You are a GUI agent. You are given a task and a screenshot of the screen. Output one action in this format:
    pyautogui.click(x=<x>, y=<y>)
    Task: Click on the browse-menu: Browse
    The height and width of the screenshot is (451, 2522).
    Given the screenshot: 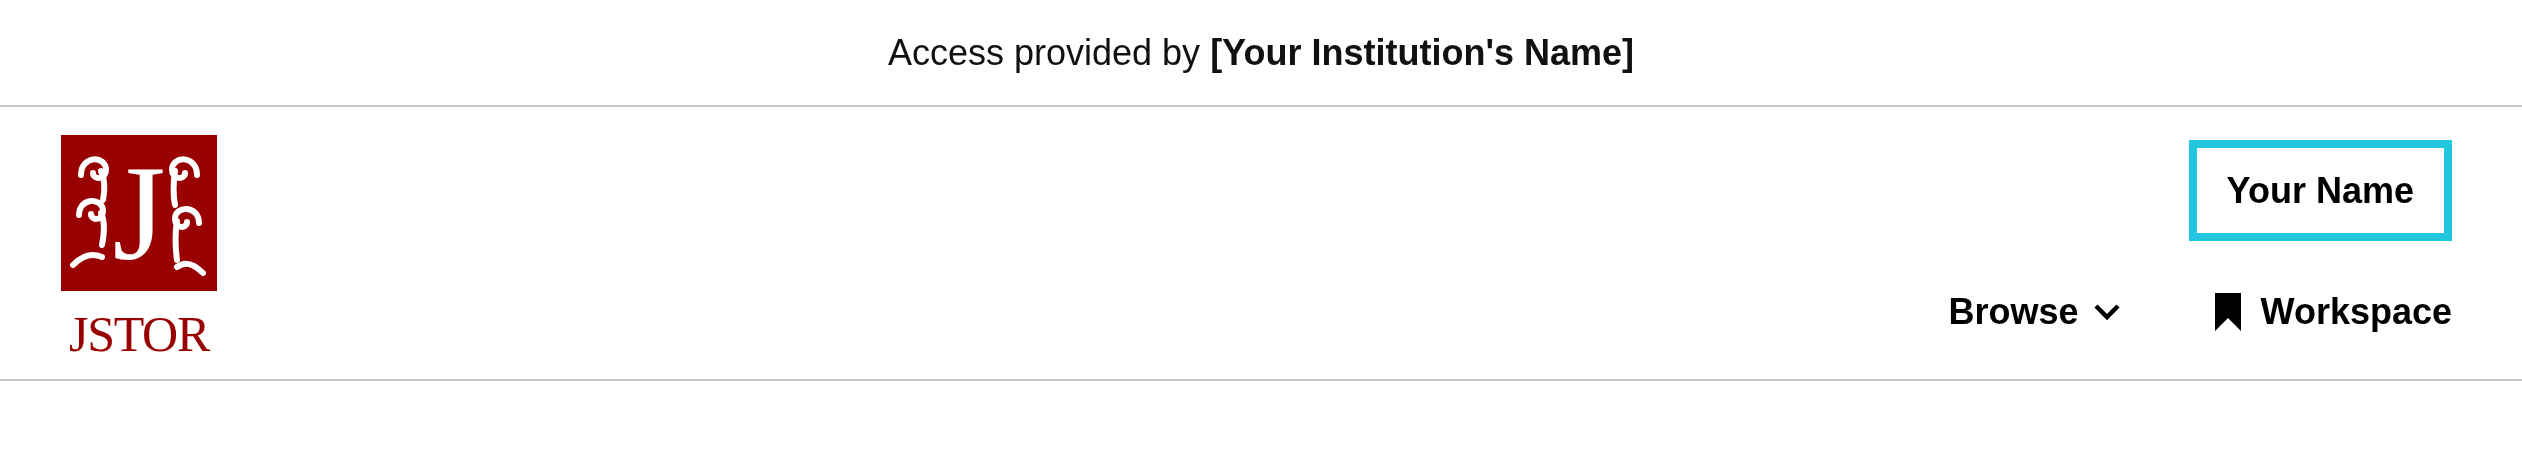 What is the action you would take?
    pyautogui.click(x=2034, y=312)
    